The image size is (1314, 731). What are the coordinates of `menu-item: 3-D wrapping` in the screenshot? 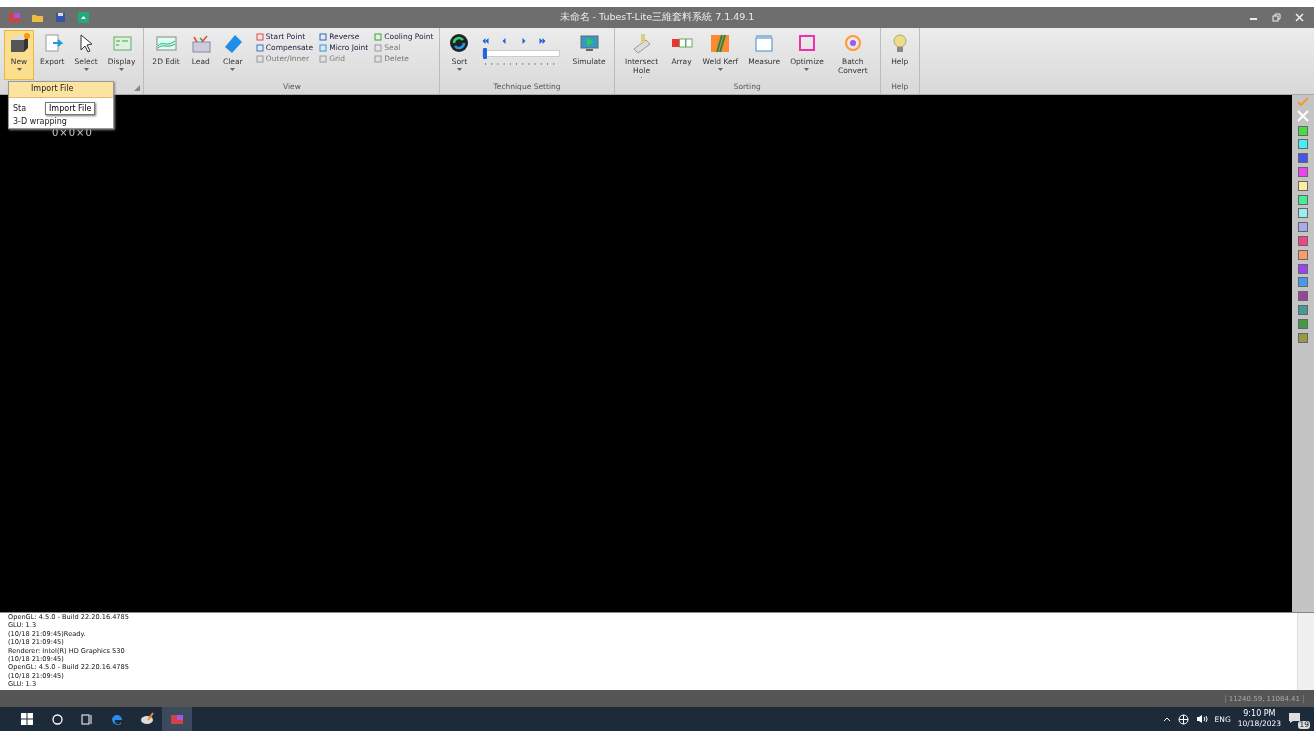 It's located at (61, 121).